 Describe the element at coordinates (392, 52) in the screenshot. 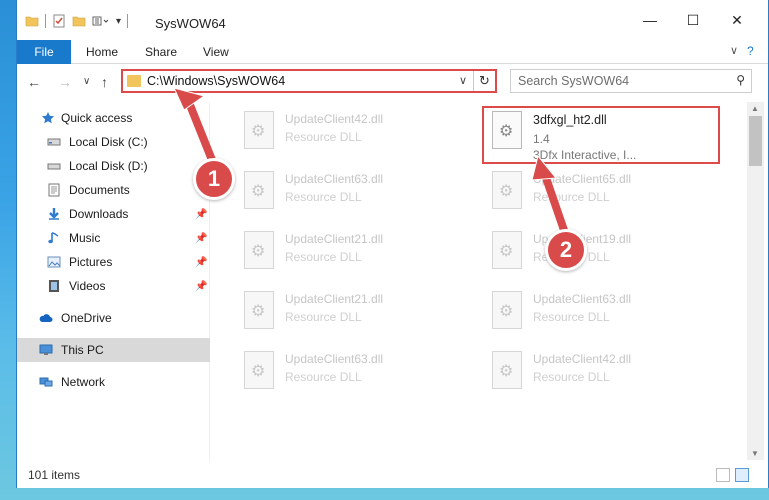

I see `ribbon-tabs: File Home Share View ∨ ?` at that location.